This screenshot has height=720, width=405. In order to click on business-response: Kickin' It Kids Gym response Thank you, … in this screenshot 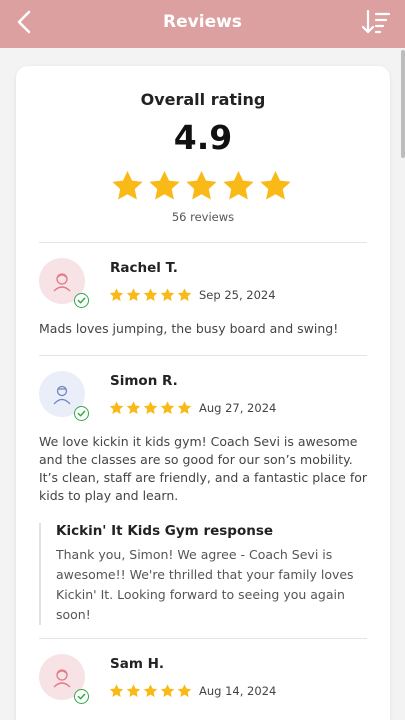, I will do `click(199, 574)`.